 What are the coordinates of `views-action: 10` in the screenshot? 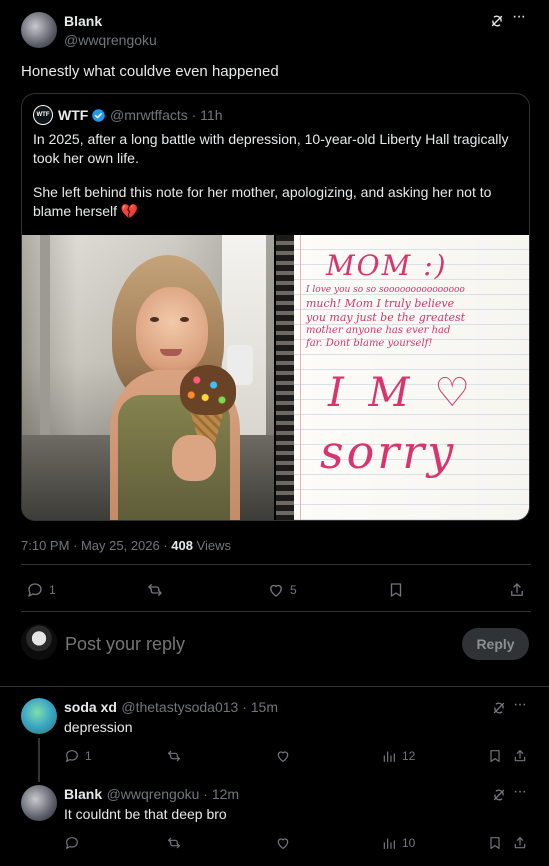 It's located at (398, 843).